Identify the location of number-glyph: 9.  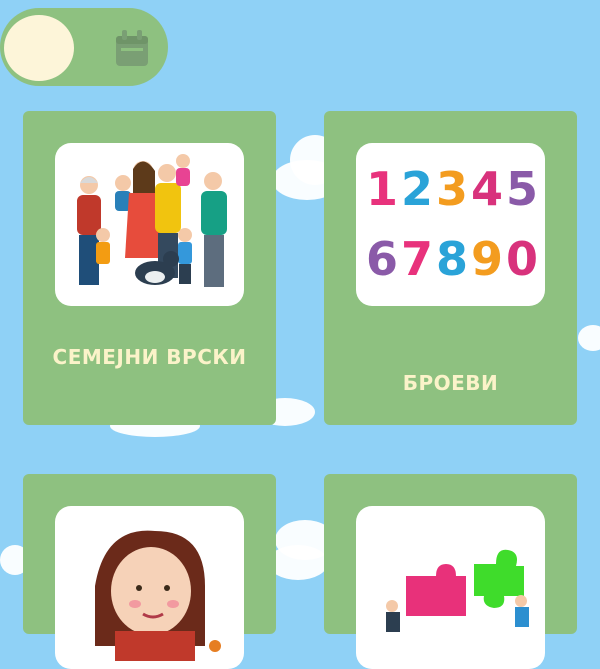
(487, 259).